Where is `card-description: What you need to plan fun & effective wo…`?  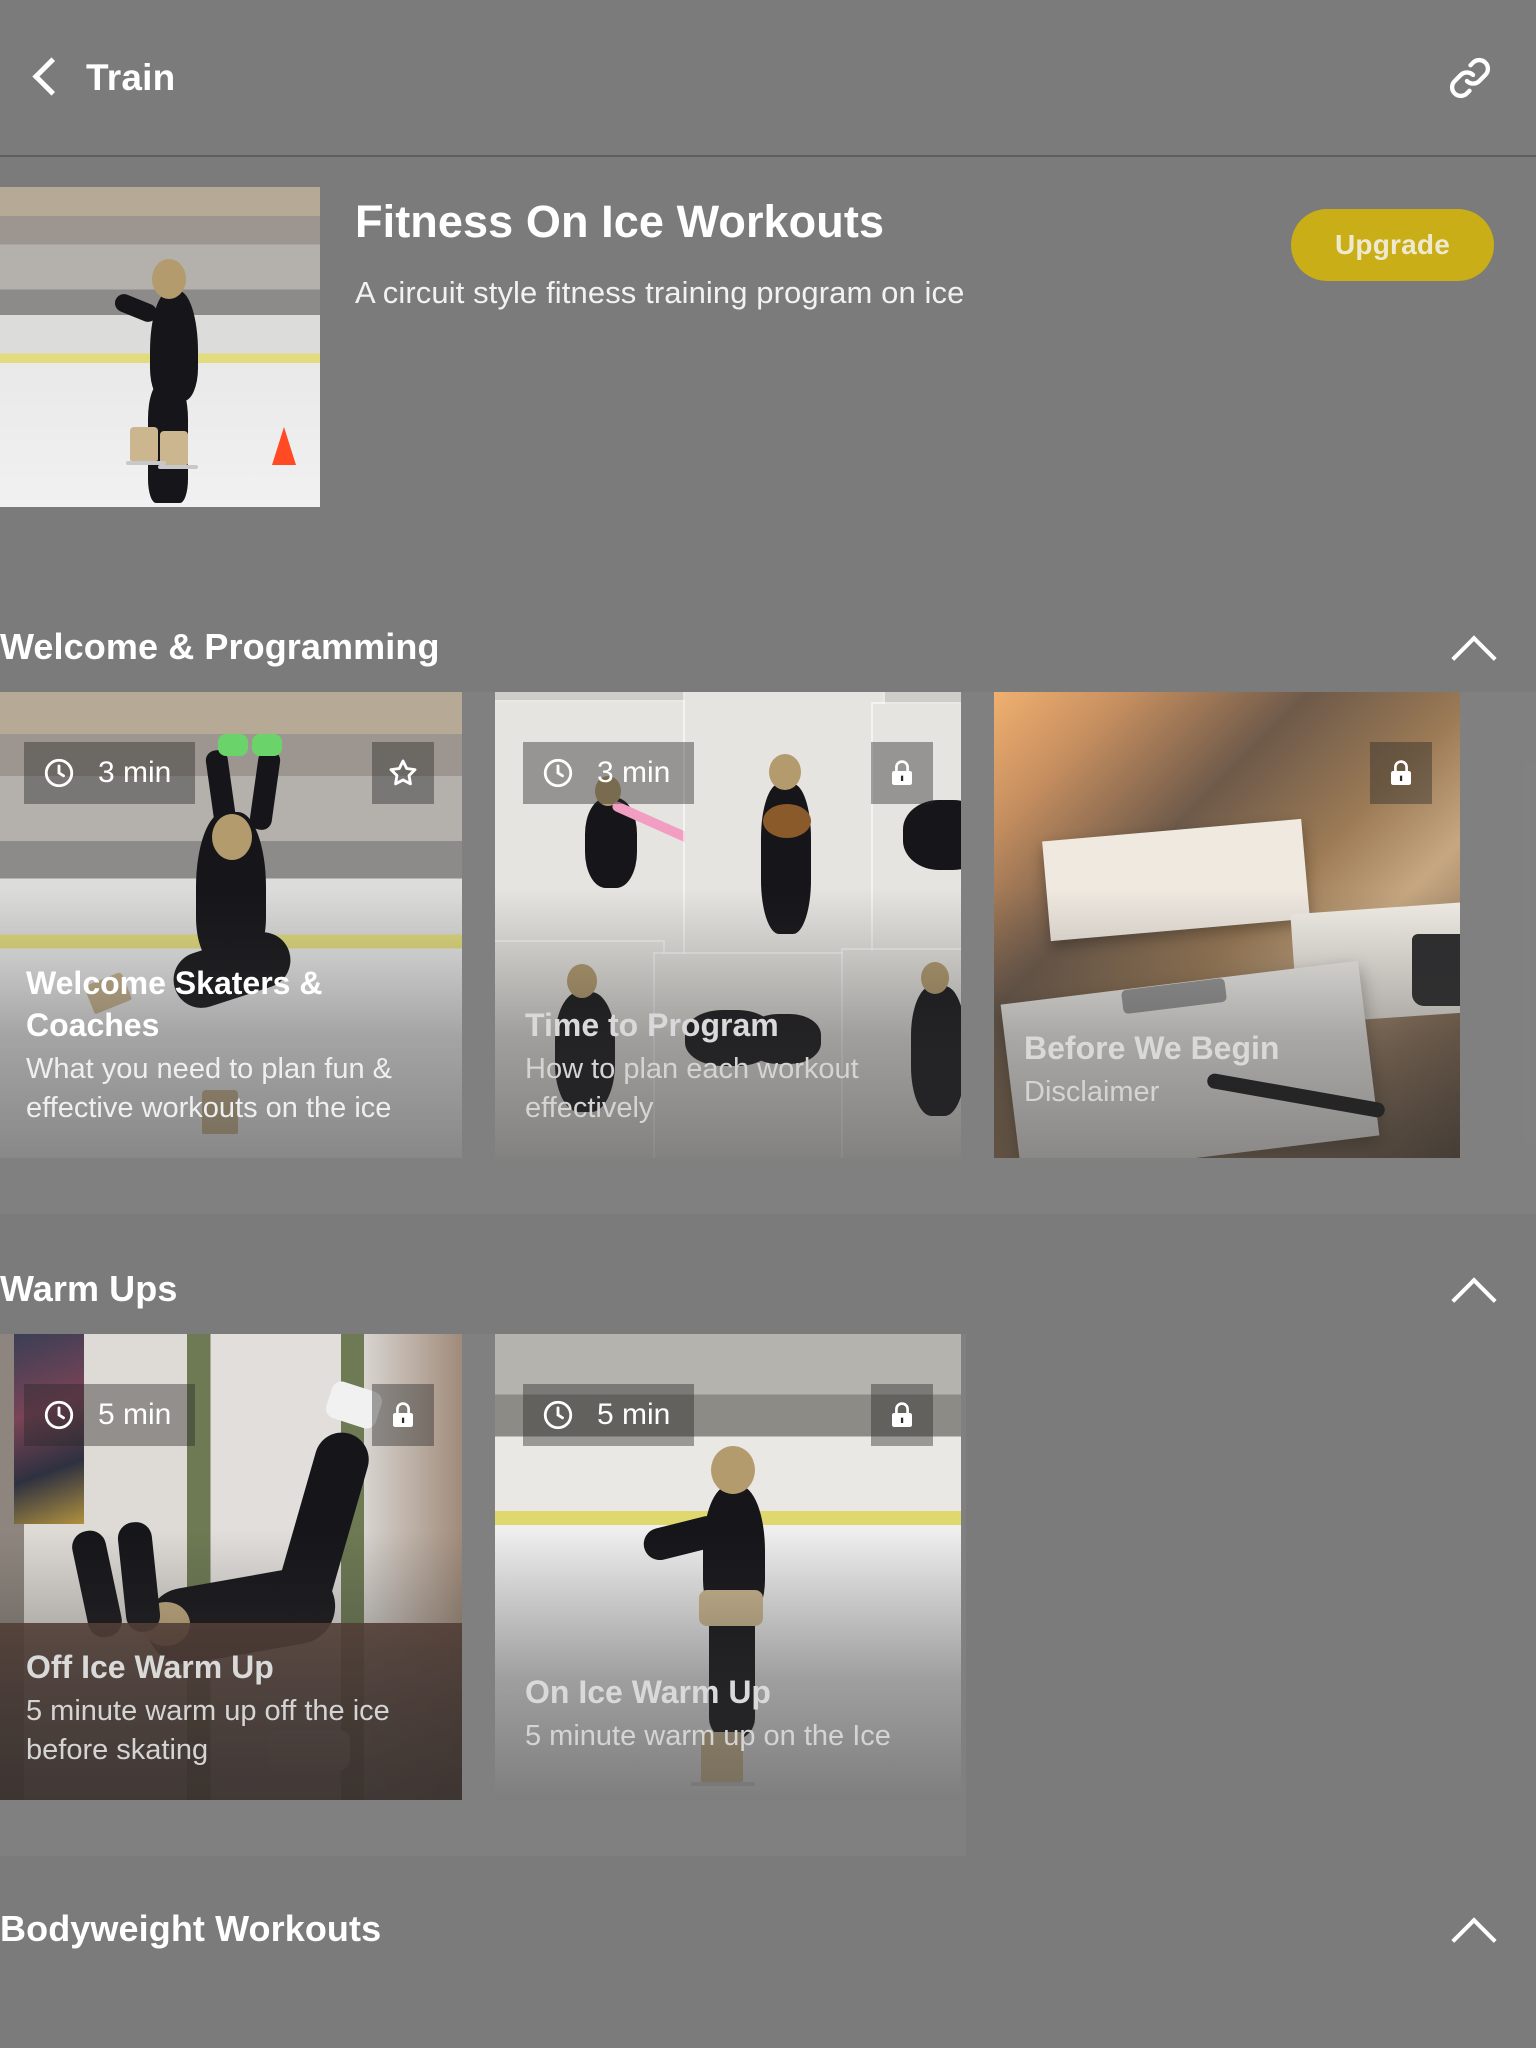
card-description: What you need to plan fun & effective wo… is located at coordinates (209, 1089).